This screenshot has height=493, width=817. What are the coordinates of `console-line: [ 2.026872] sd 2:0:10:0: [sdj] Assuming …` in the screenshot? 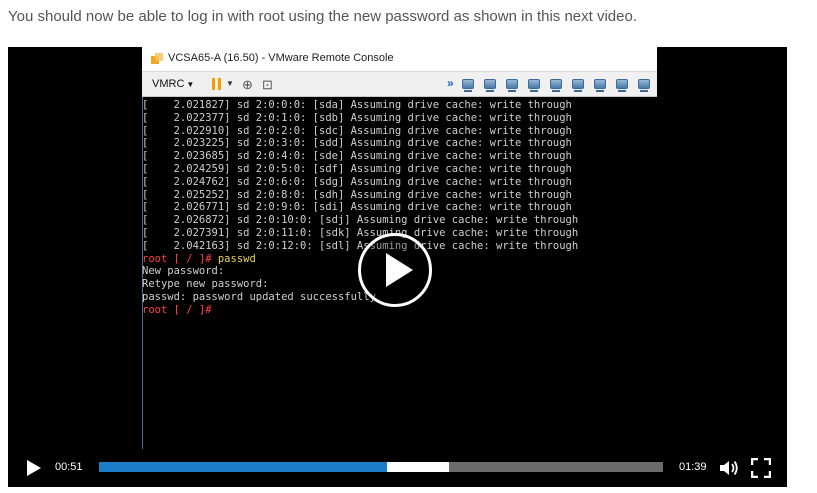 It's located at (360, 220).